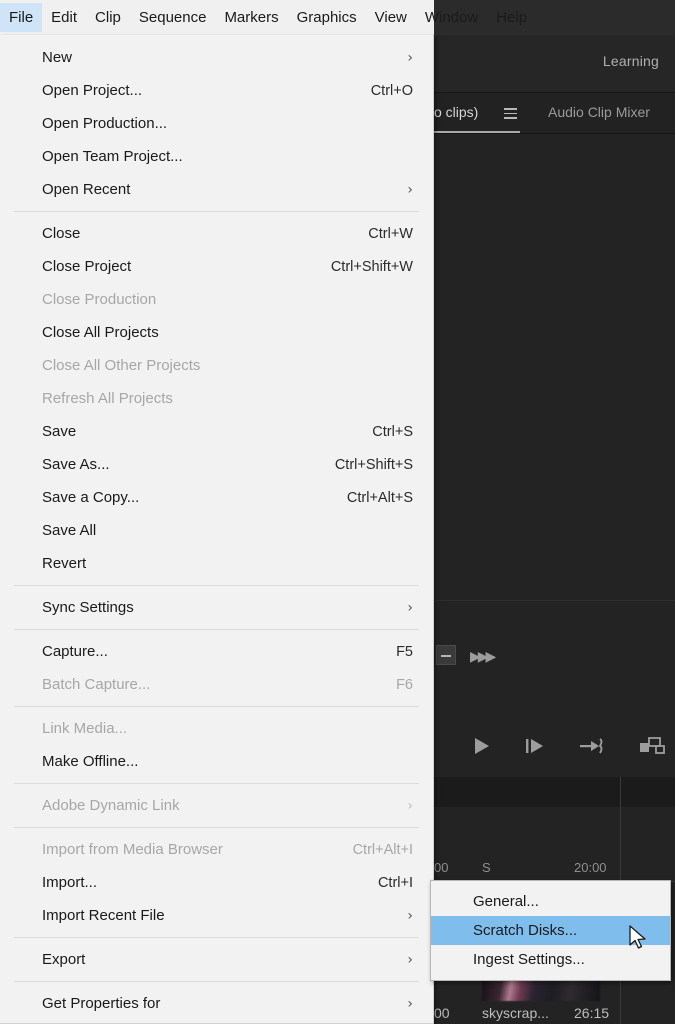 The width and height of the screenshot is (675, 1024). Describe the element at coordinates (639, 941) in the screenshot. I see `mouse-cursor` at that location.